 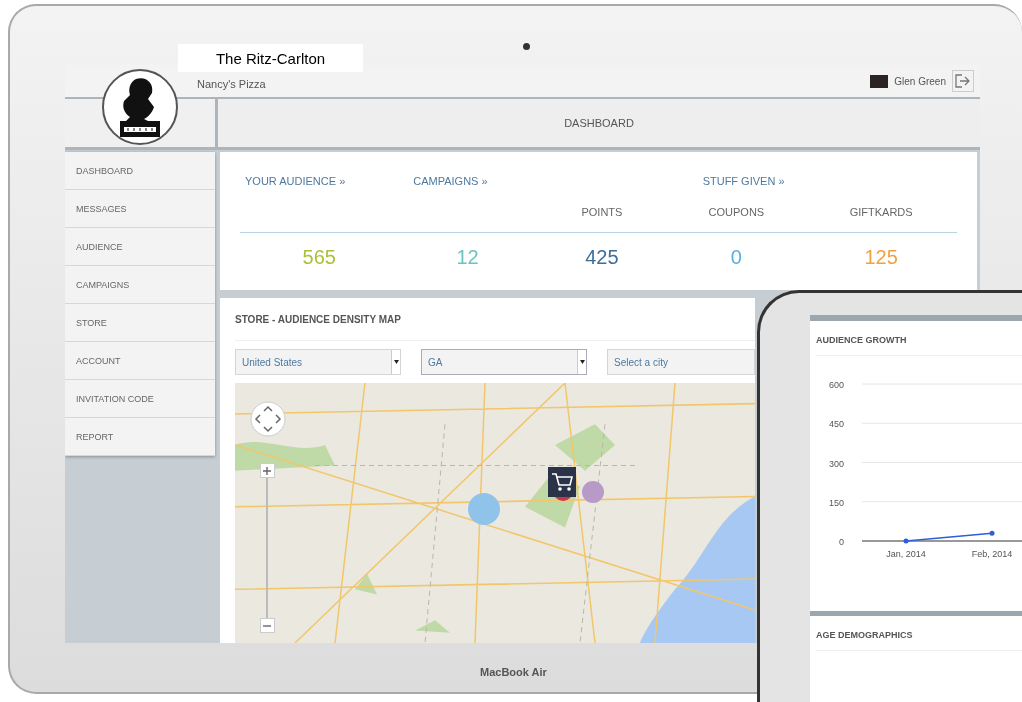 I want to click on axis-tick-label: 150, so click(x=836, y=502).